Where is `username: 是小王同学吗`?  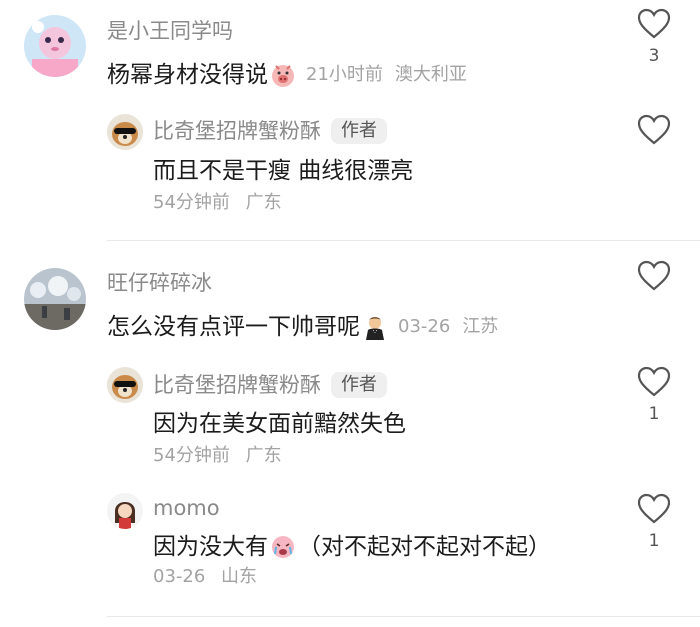
username: 是小王同学吗 is located at coordinates (170, 31).